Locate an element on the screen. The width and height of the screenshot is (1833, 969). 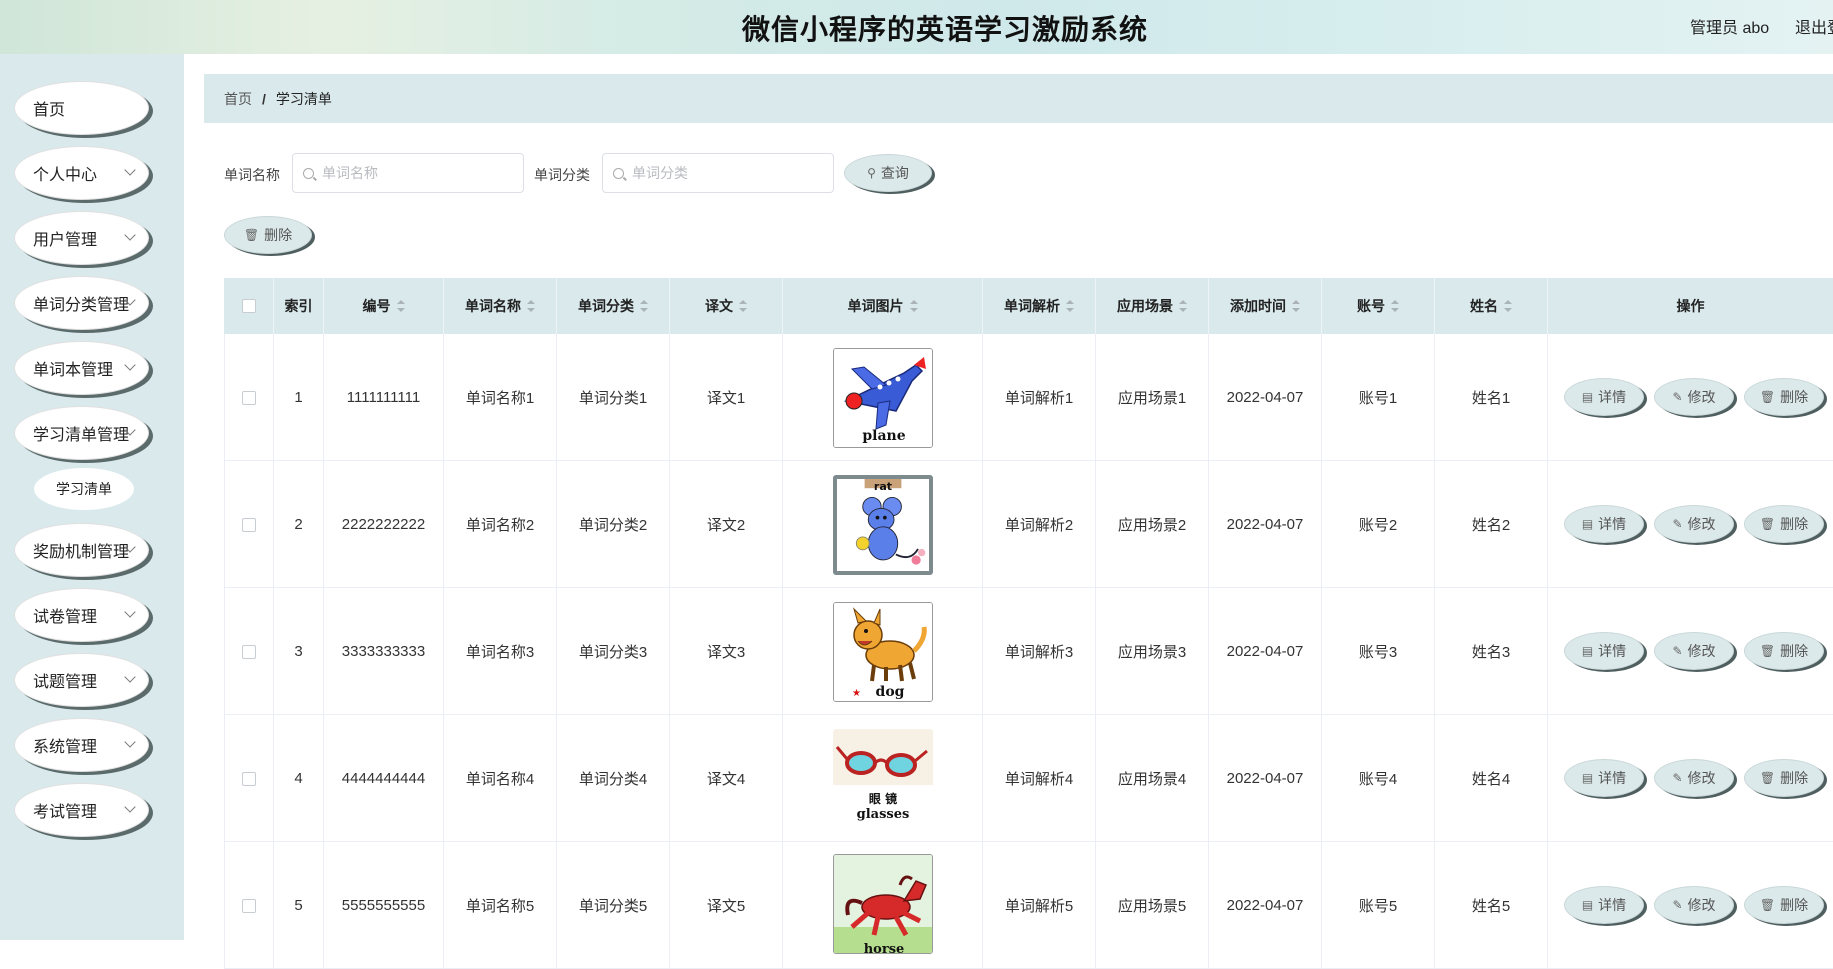
sidebar-item-reward-management: 奖励机制管理 is located at coordinates (81, 550).